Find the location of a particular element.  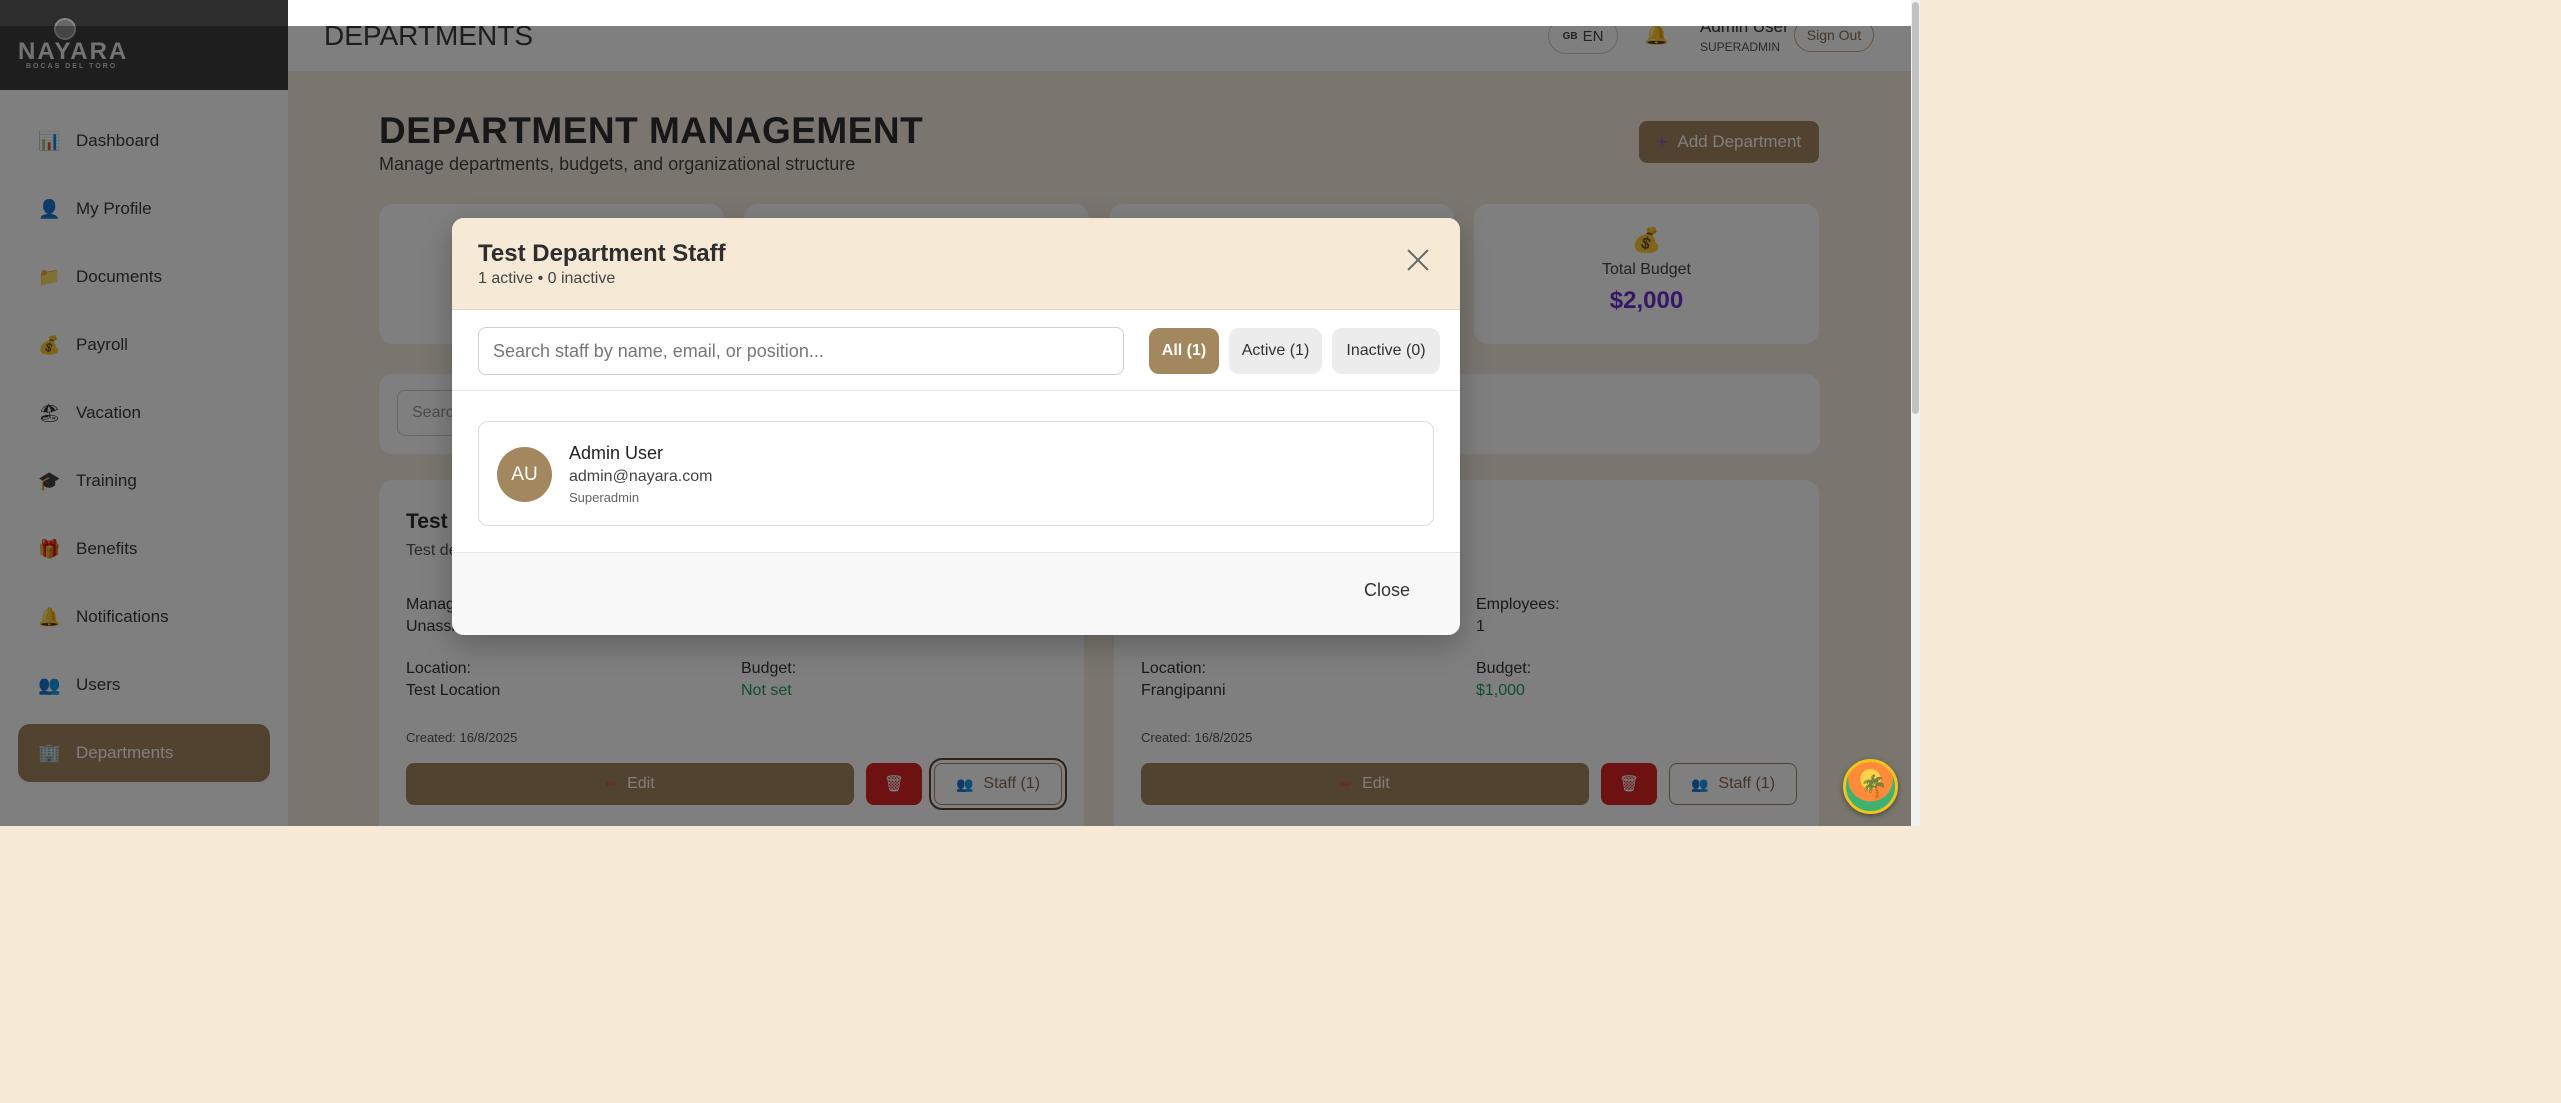

close-button: Close is located at coordinates (1387, 590).